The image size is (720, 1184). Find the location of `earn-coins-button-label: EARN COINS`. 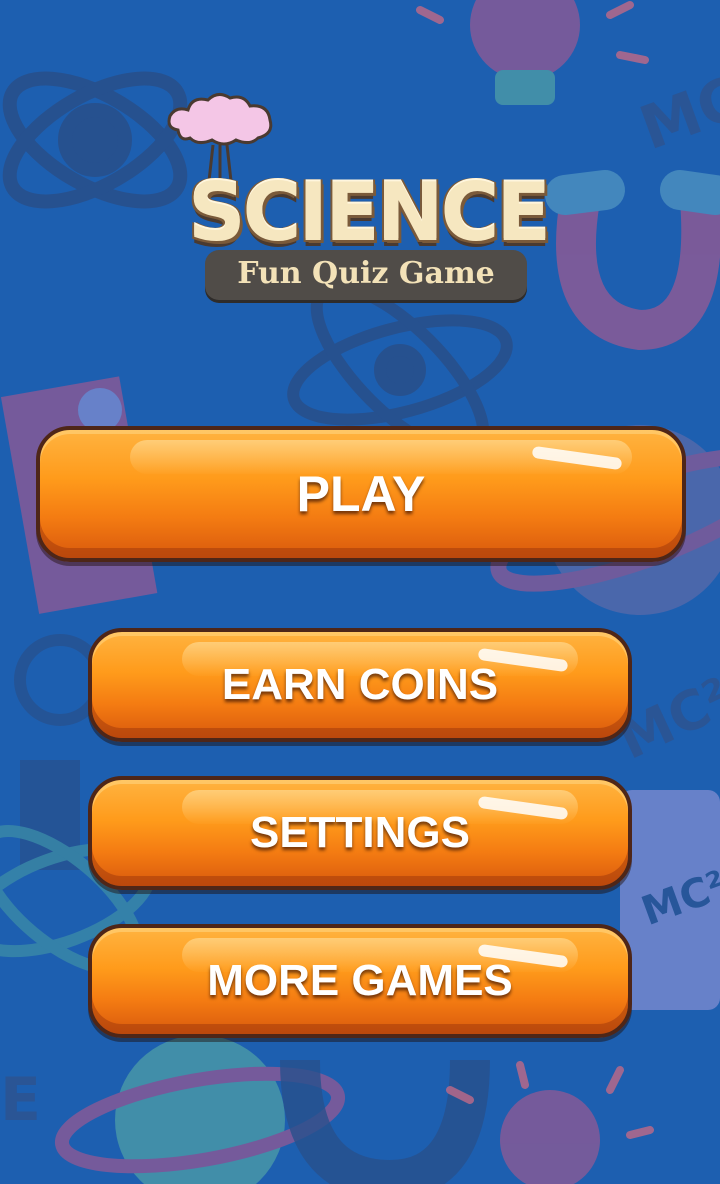

earn-coins-button-label: EARN COINS is located at coordinates (360, 684).